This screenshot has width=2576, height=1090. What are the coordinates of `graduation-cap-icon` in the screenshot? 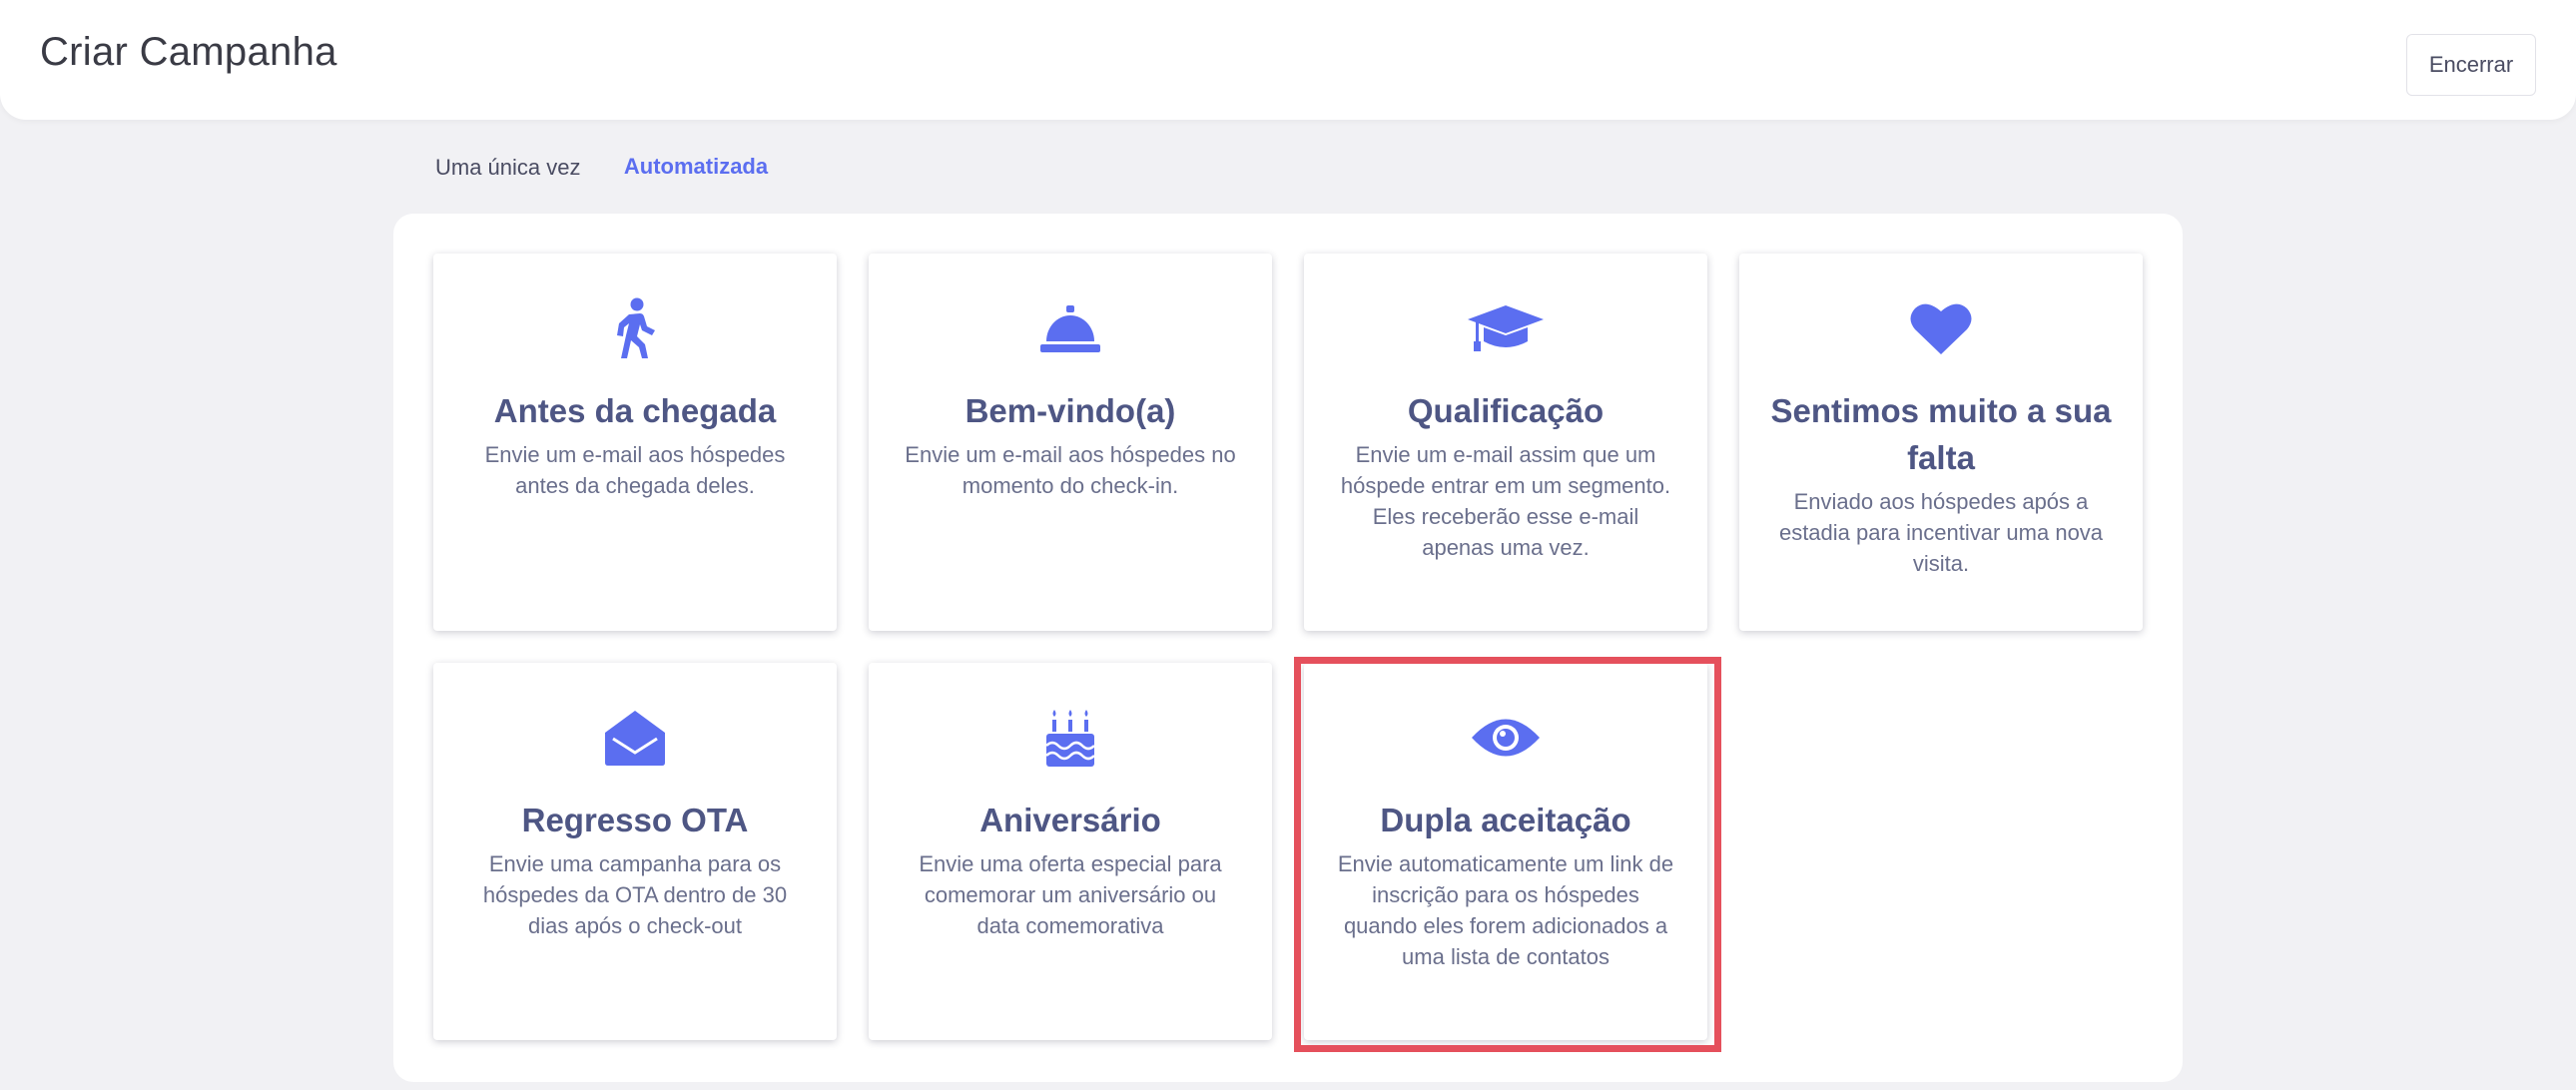 It's located at (1505, 328).